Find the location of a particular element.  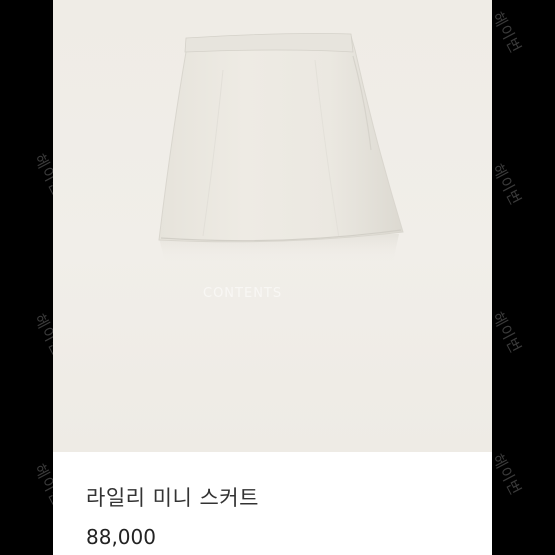

product-price: 88,000 is located at coordinates (121, 537).